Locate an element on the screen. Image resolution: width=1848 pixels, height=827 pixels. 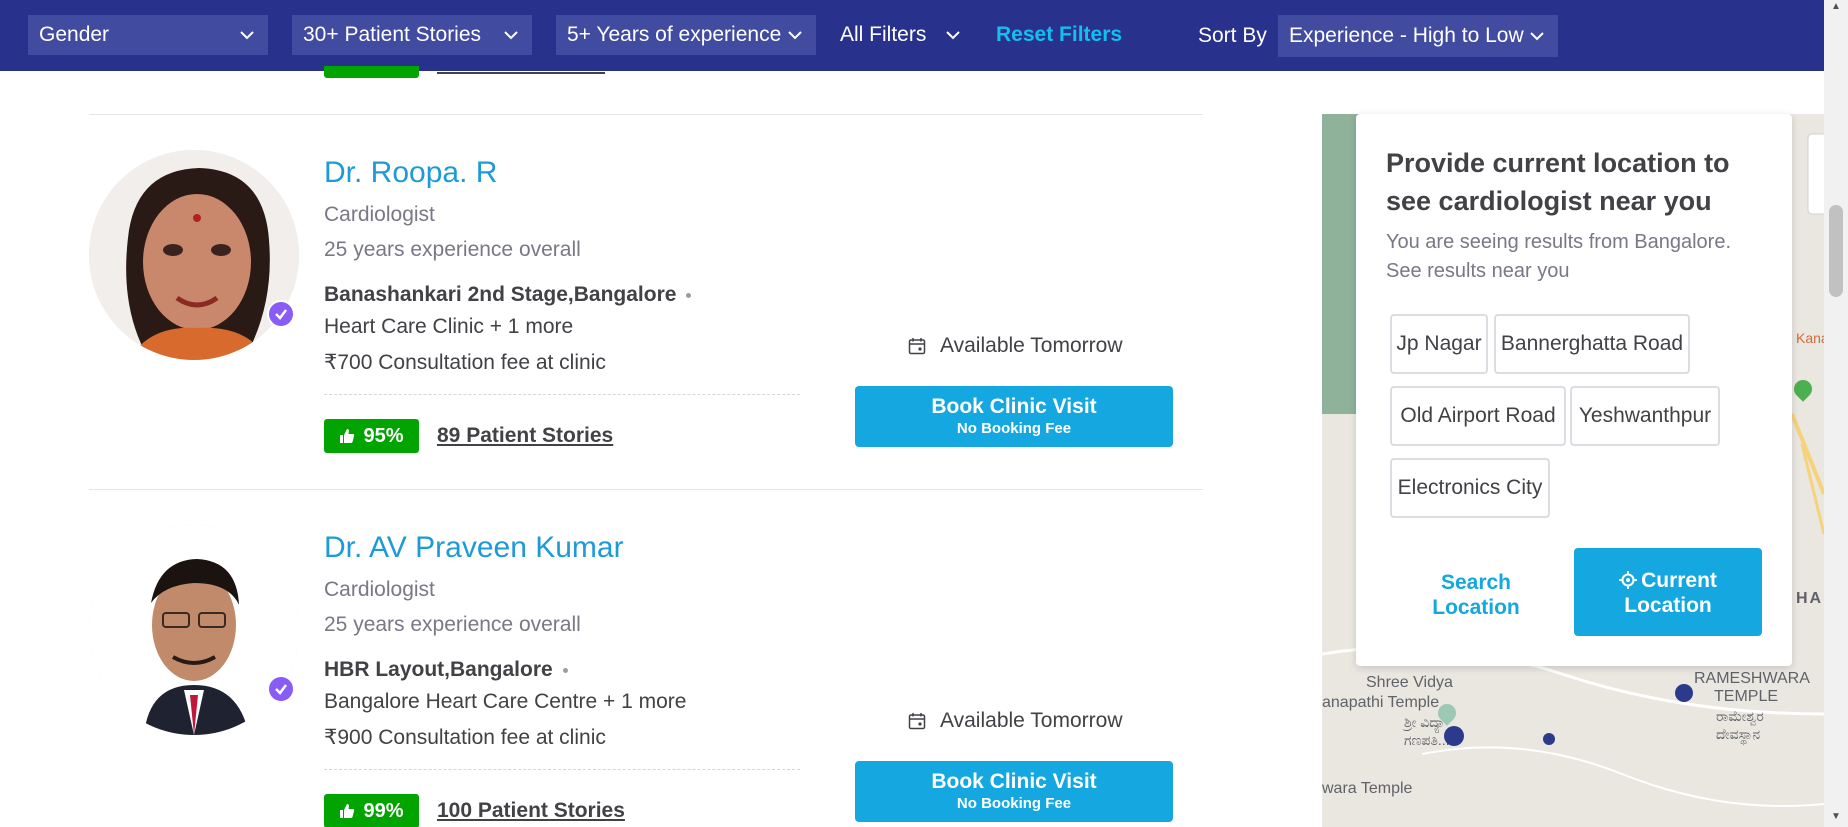
search-location-link: Search Location is located at coordinates (1476, 595).